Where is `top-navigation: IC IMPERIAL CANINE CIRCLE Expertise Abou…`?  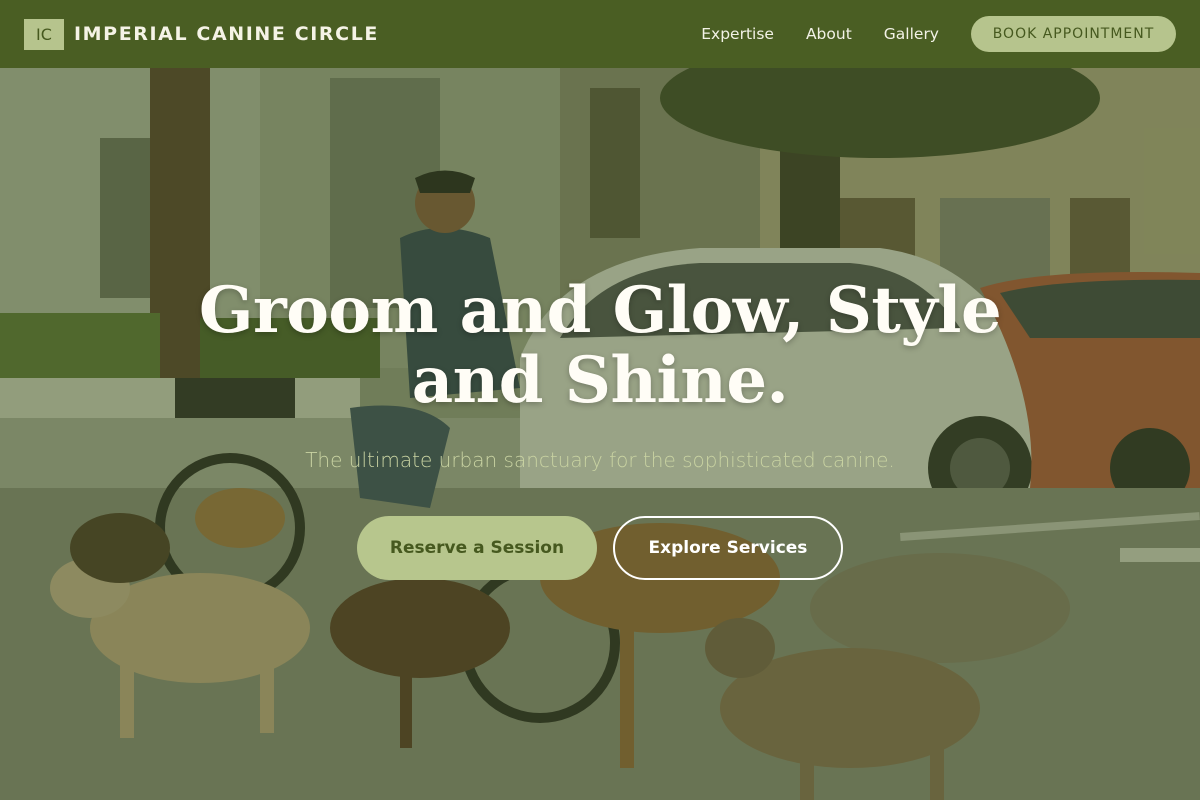
top-navigation: IC IMPERIAL CANINE CIRCLE Expertise Abou… is located at coordinates (600, 34).